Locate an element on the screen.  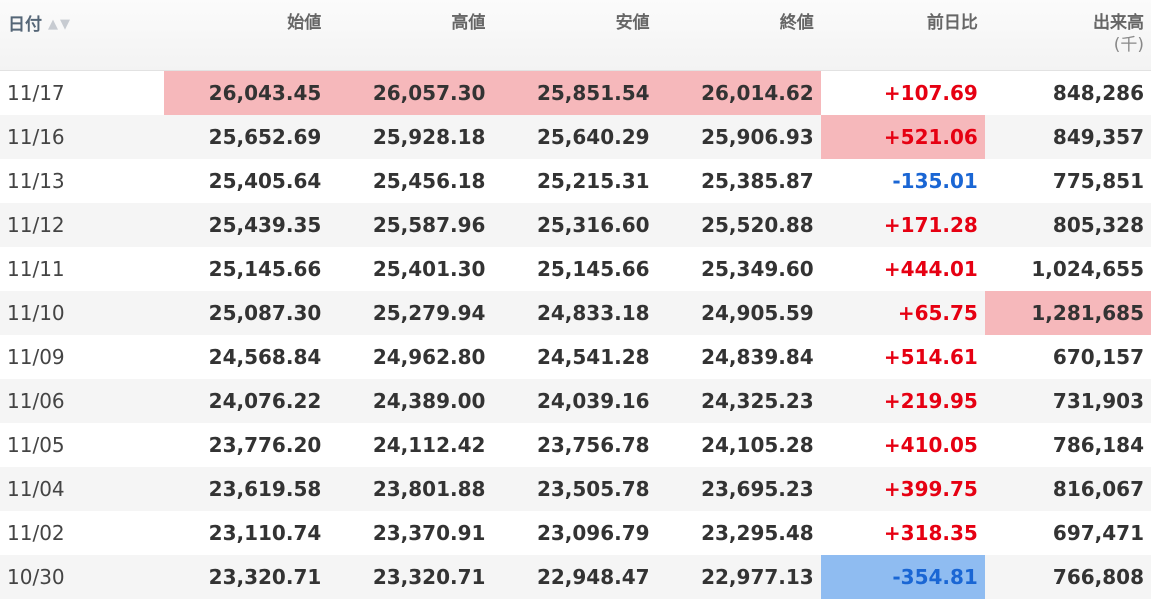
cell-high: 23,801.88 is located at coordinates (410, 489).